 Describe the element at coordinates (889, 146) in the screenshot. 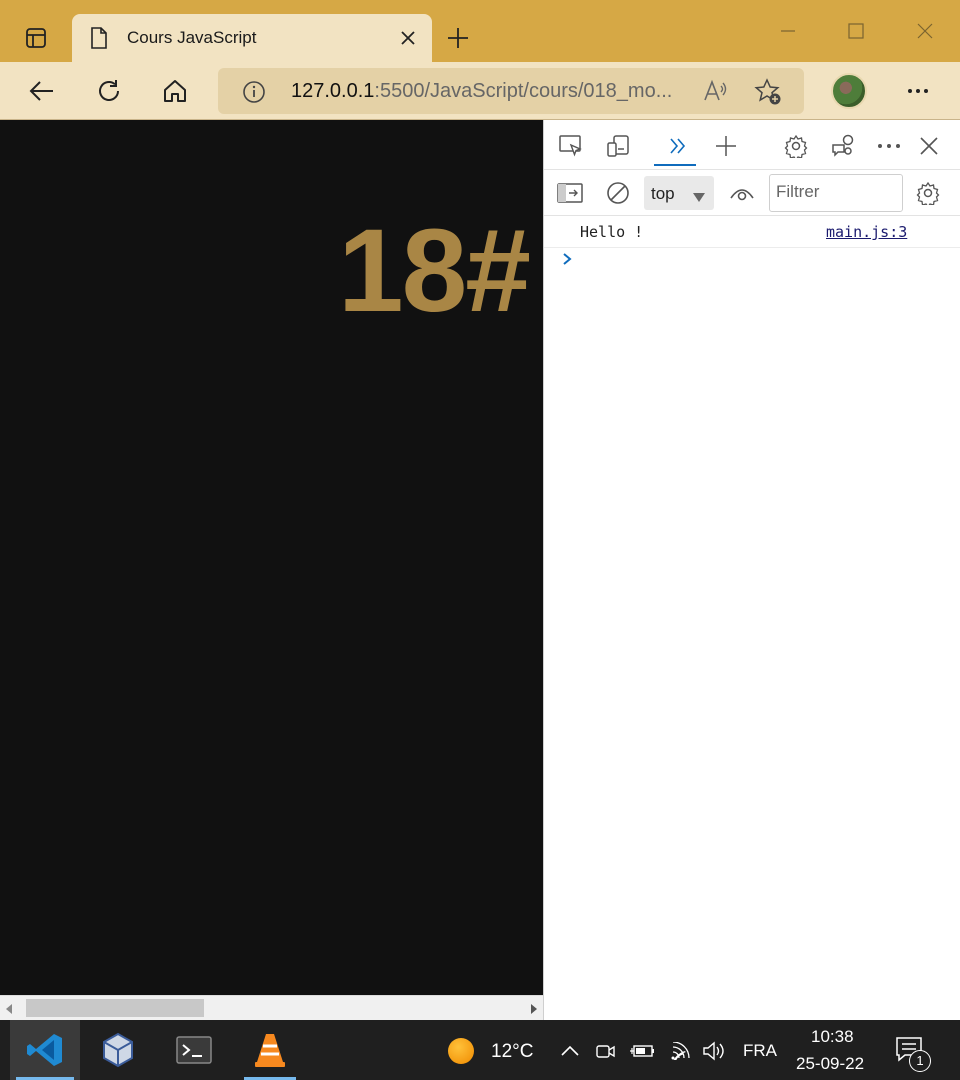

I see `devtools-more-icon` at that location.